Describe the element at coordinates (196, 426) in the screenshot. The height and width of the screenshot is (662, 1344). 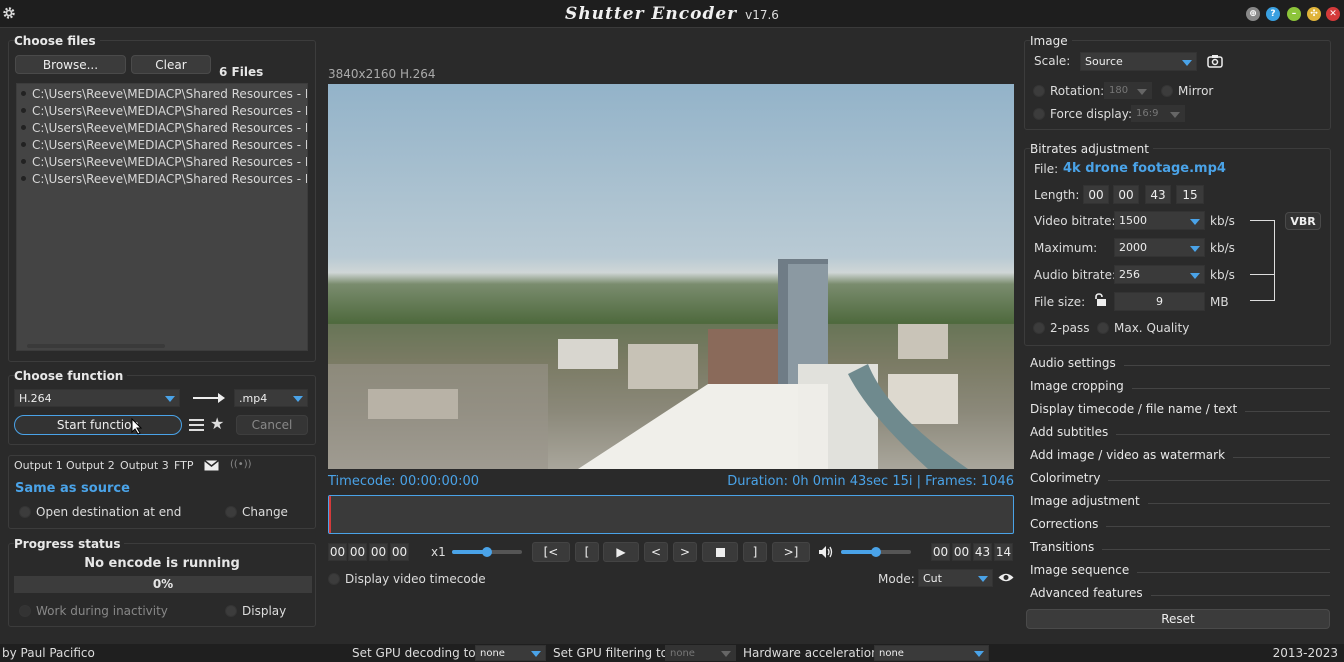
I see `menu-icon` at that location.